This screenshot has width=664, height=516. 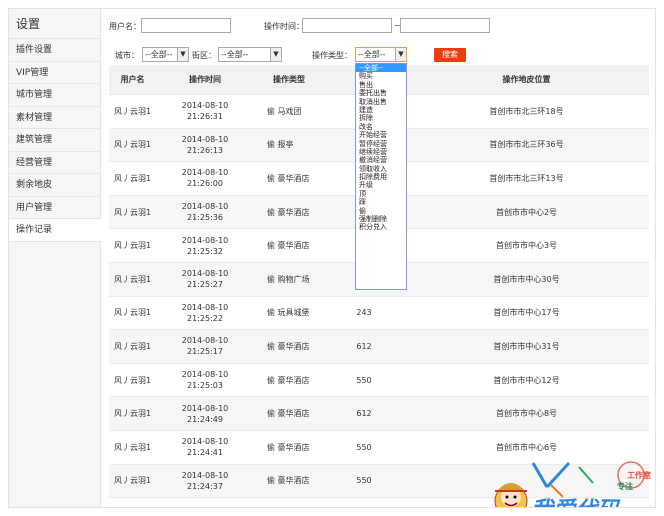 What do you see at coordinates (381, 169) in the screenshot?
I see `dropdown-option: 领取收入` at bounding box center [381, 169].